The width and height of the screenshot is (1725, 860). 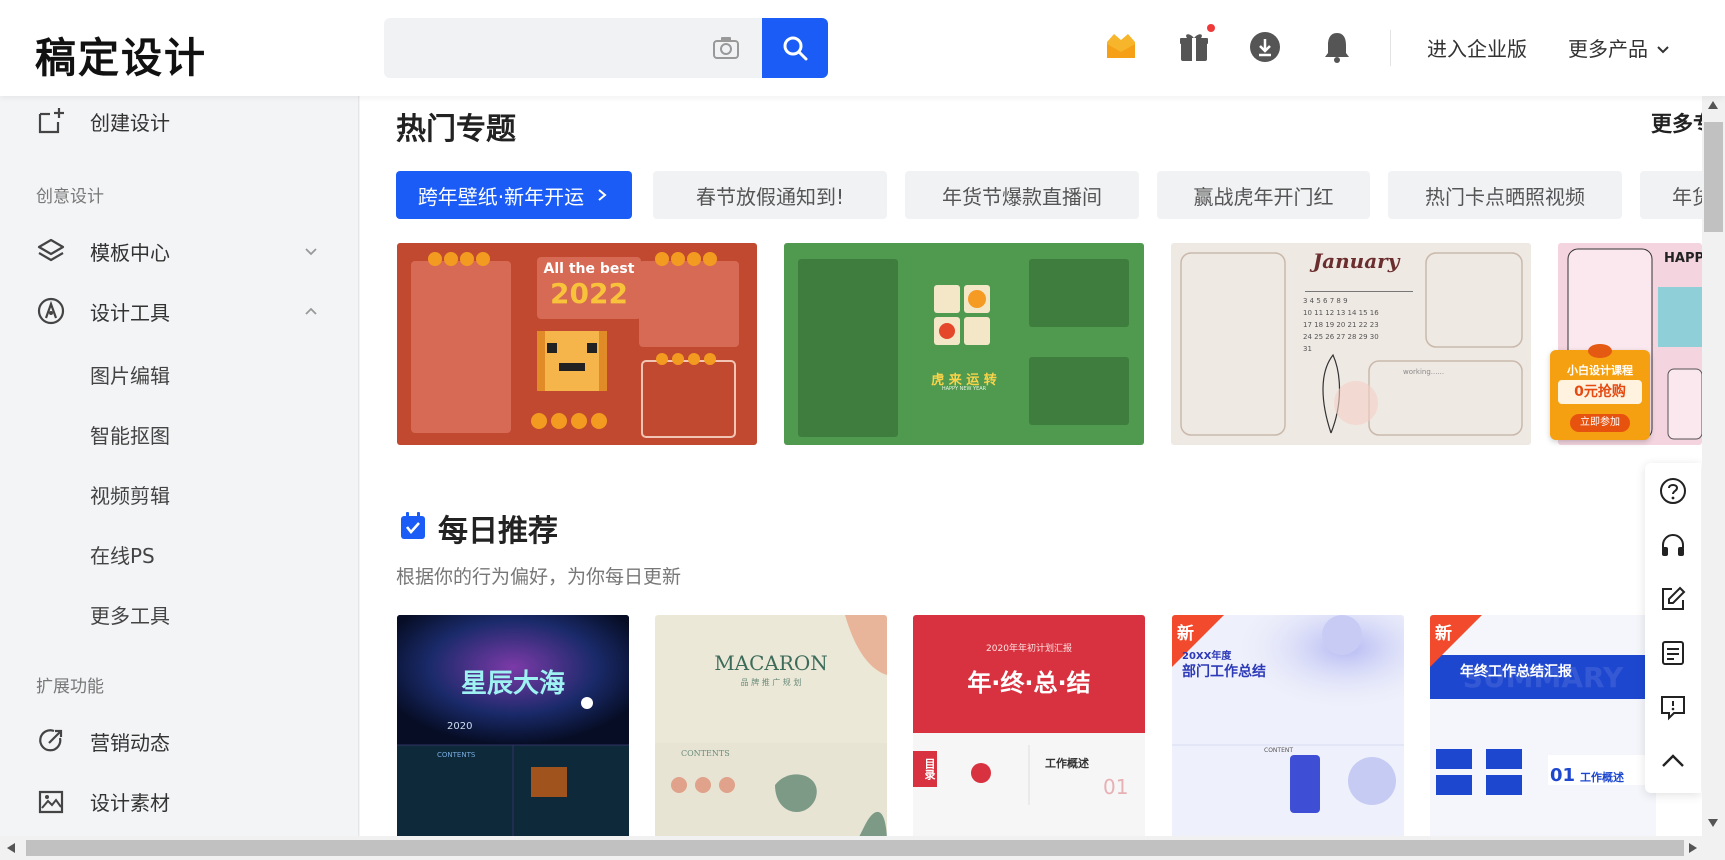 I want to click on image-folder-icon, so click(x=51, y=802).